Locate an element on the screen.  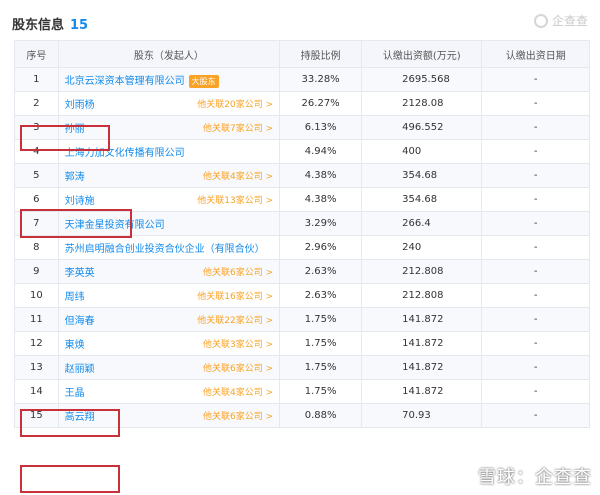
table-row: 10 周纬 他关联16家公司 > 2.63% 212.808- is located at coordinates (302, 295).